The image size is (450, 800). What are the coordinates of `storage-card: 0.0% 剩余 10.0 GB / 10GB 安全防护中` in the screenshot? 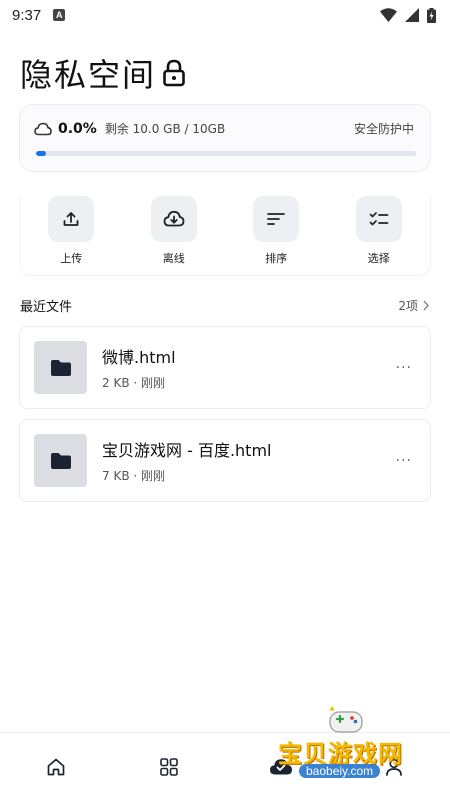 It's located at (225, 138).